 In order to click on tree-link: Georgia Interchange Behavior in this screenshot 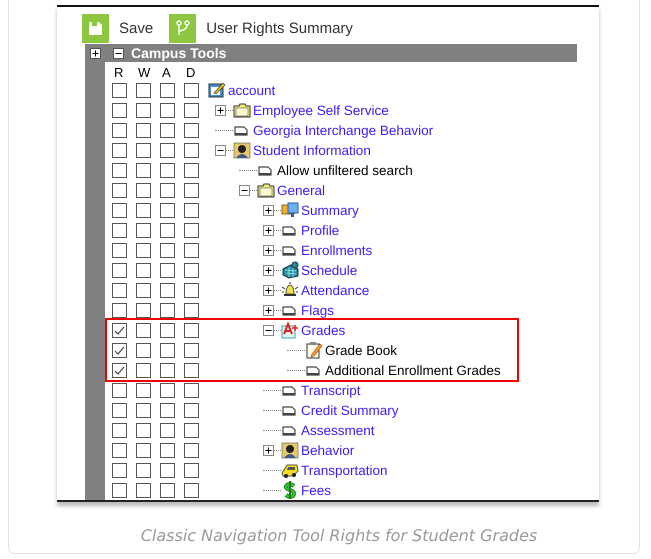, I will do `click(343, 130)`.